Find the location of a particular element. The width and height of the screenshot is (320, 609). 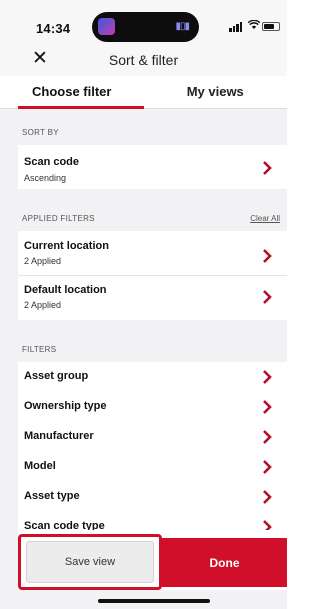

filter-label: Asset type is located at coordinates (52, 496).